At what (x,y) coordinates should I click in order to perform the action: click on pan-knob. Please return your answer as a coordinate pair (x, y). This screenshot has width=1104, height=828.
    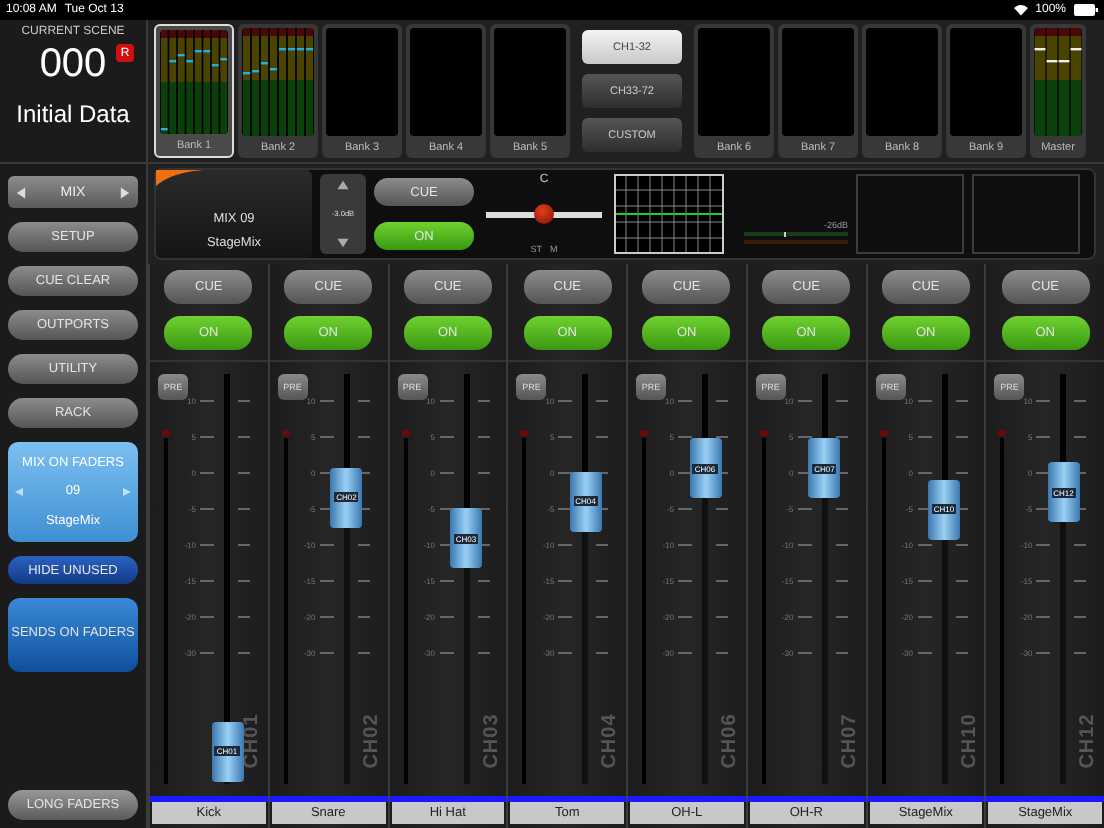
    Looking at the image, I should click on (544, 214).